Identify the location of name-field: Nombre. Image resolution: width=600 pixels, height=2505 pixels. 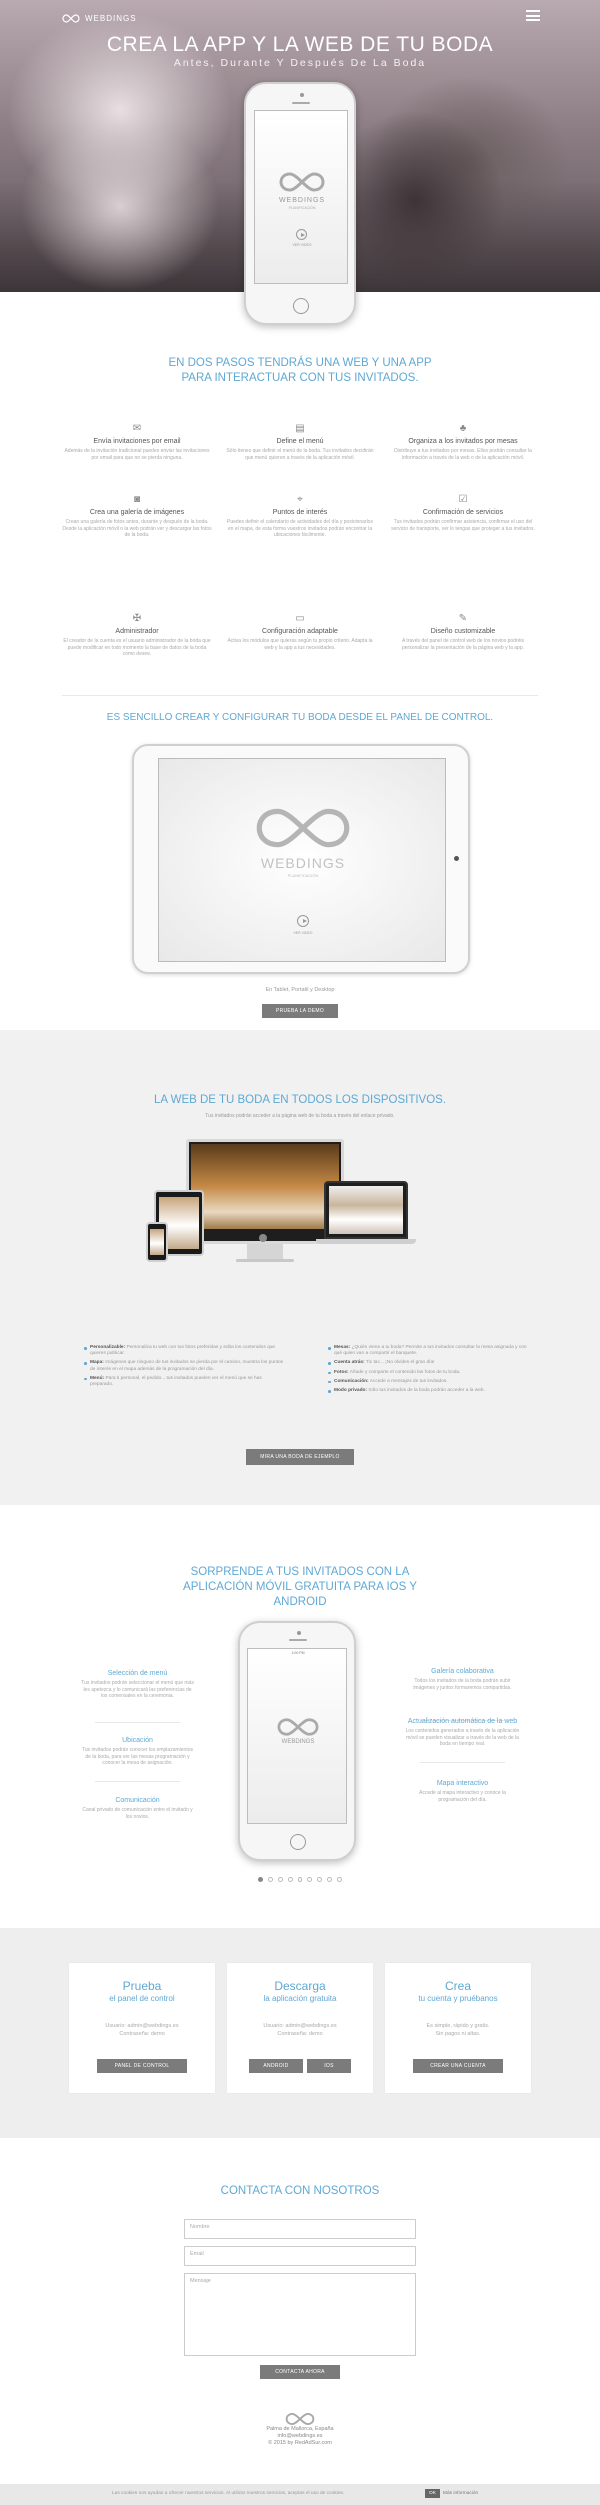
(300, 2229).